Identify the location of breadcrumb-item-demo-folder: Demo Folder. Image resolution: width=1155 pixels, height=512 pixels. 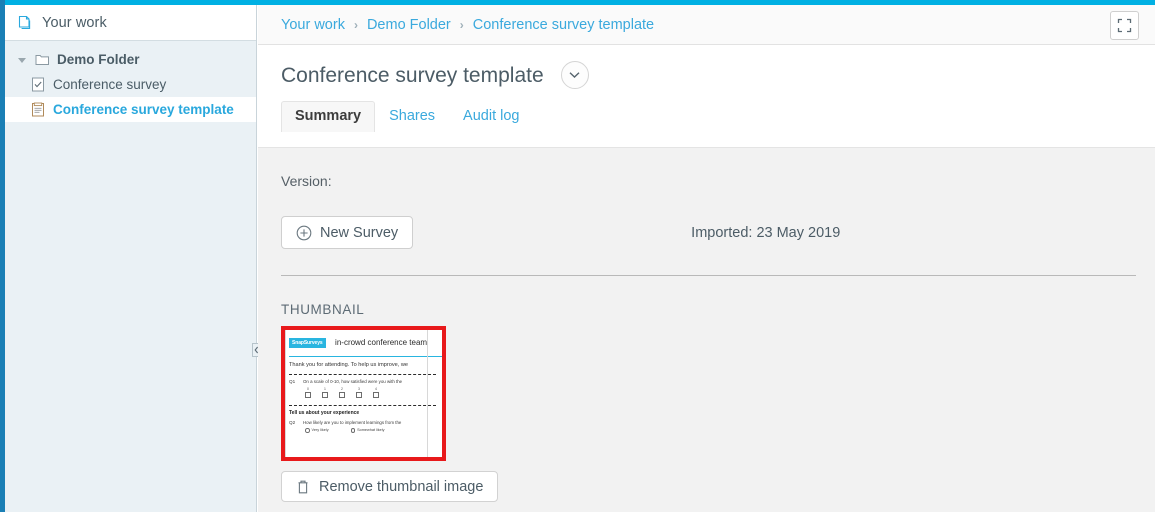
(409, 25).